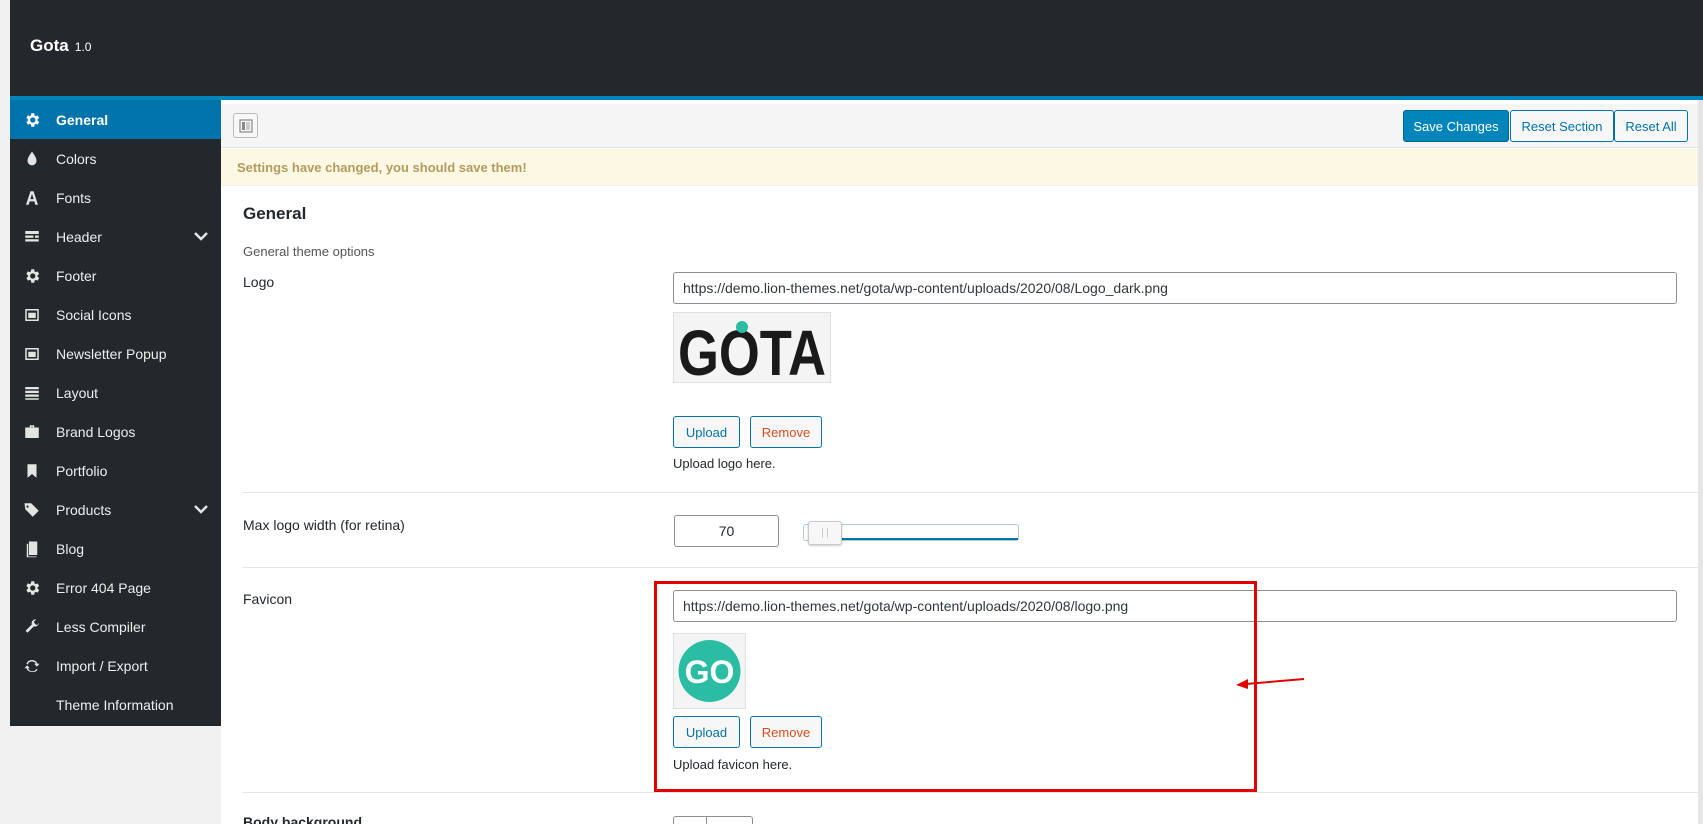 The image size is (1703, 824). I want to click on logo-remove-button: Remove, so click(786, 432).